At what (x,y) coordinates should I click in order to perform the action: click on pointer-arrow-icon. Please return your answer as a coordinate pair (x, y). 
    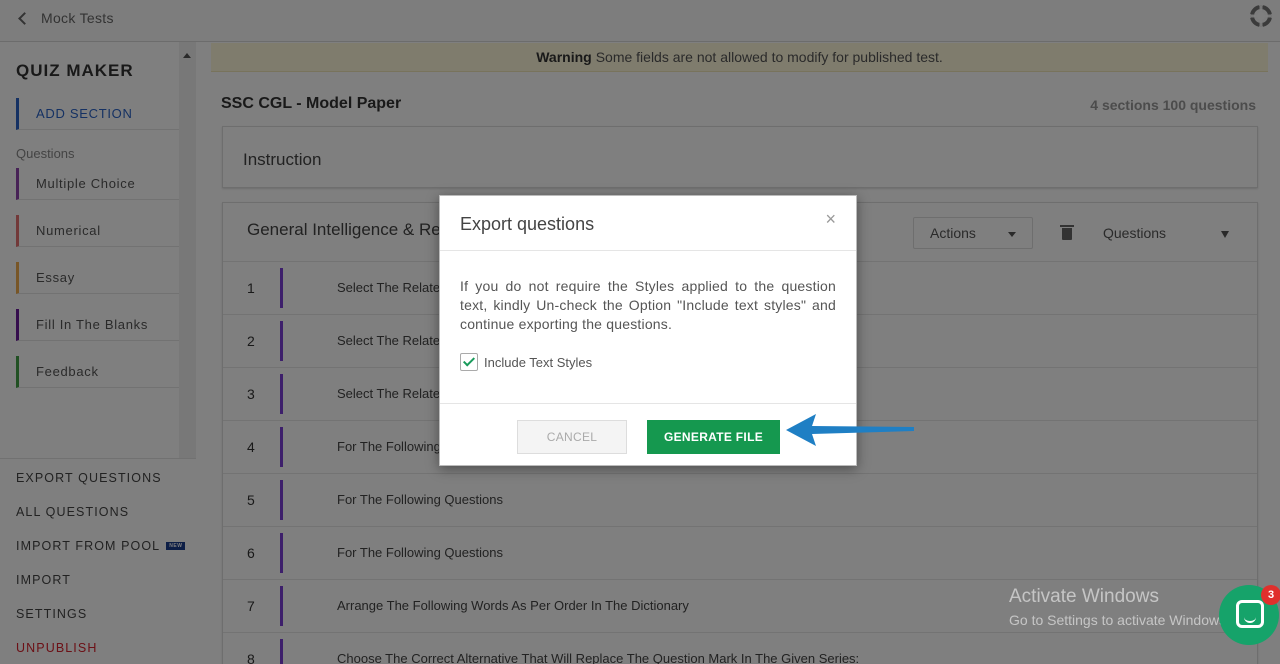
    Looking at the image, I should click on (850, 430).